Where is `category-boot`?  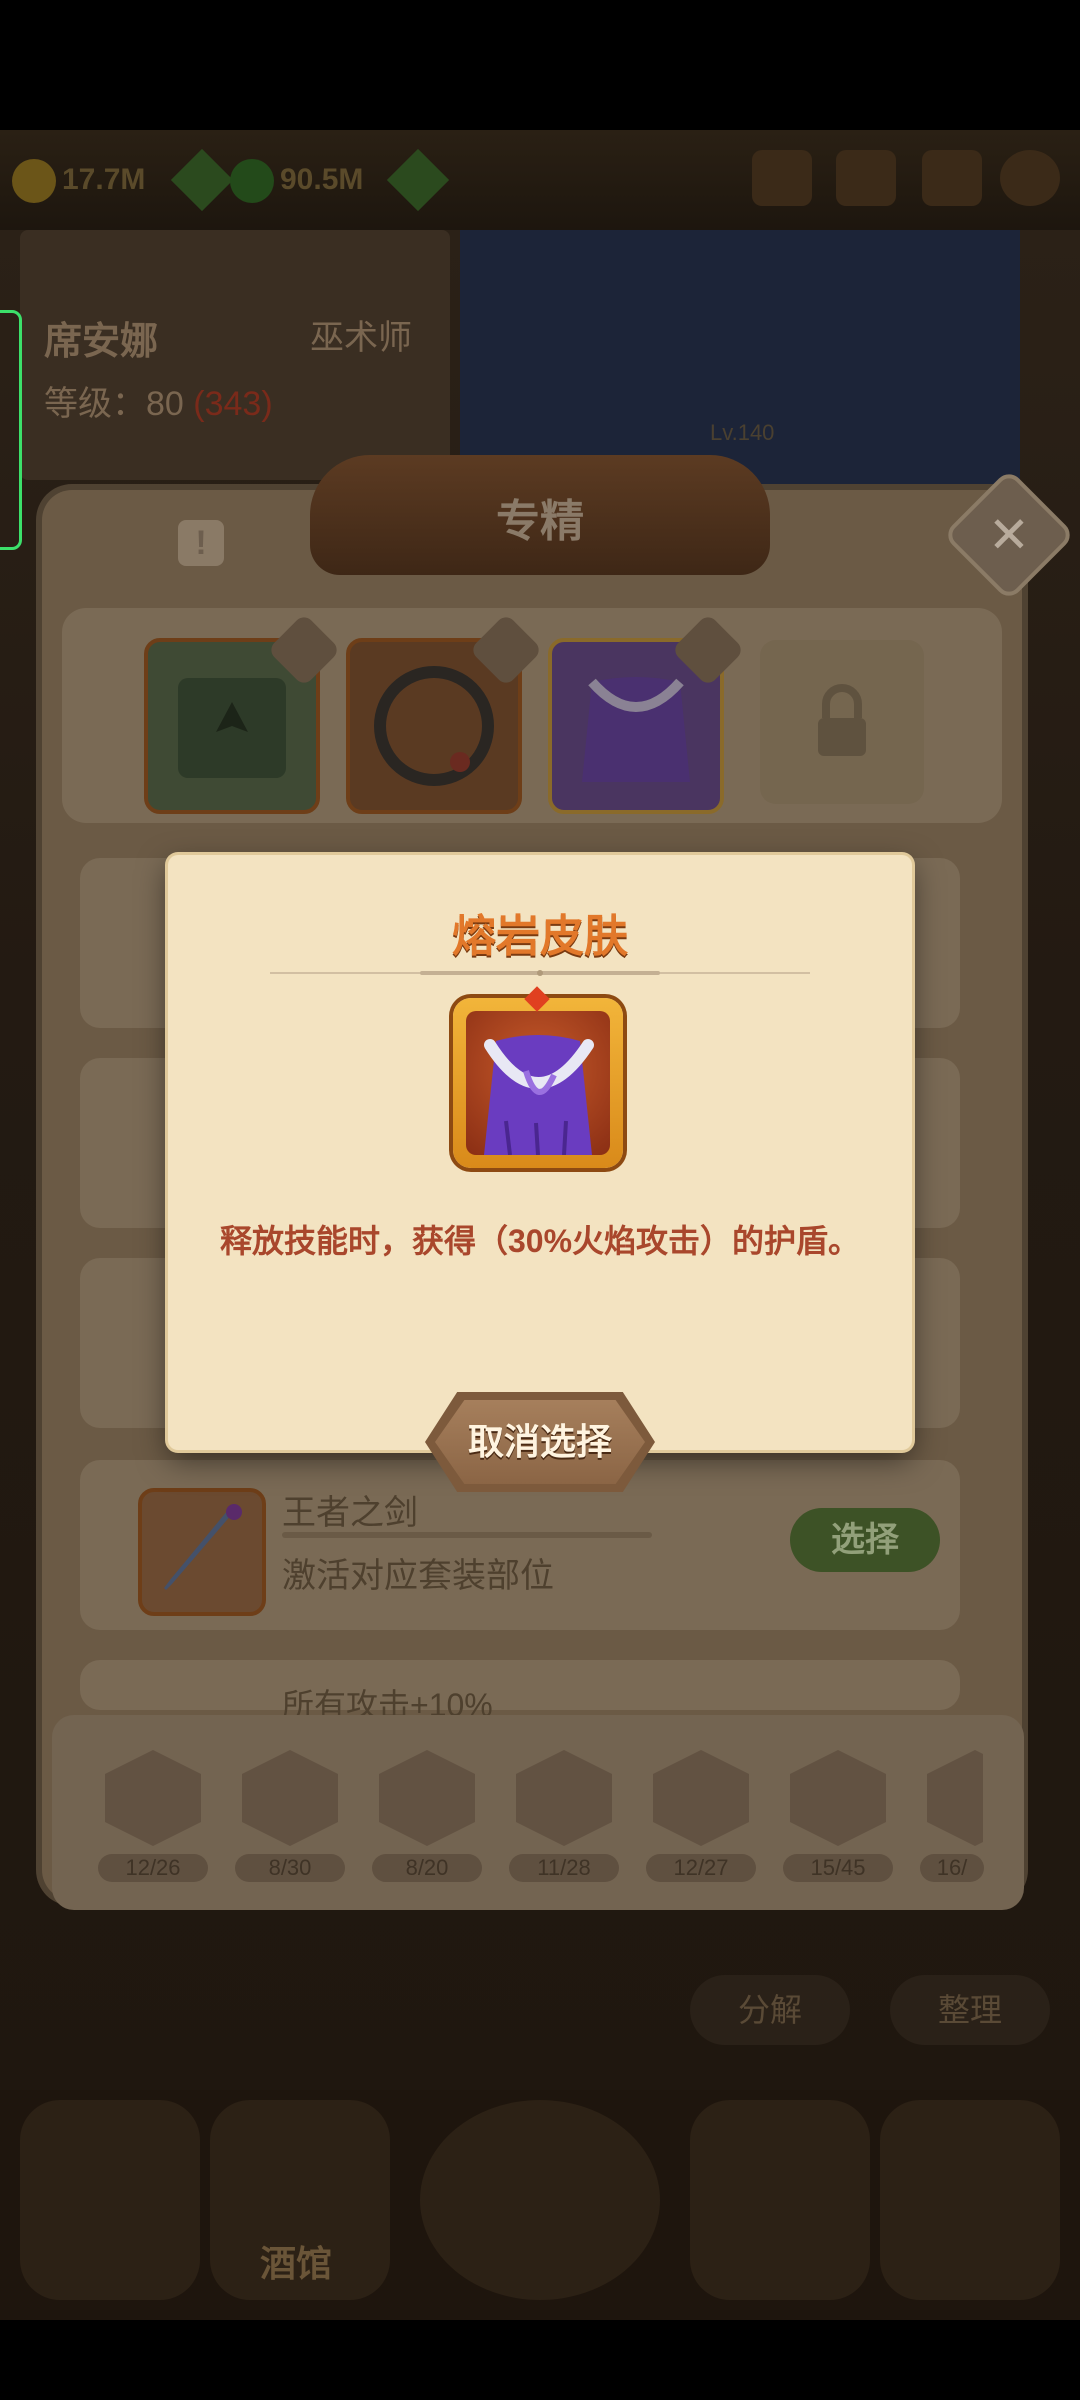 category-boot is located at coordinates (153, 1803).